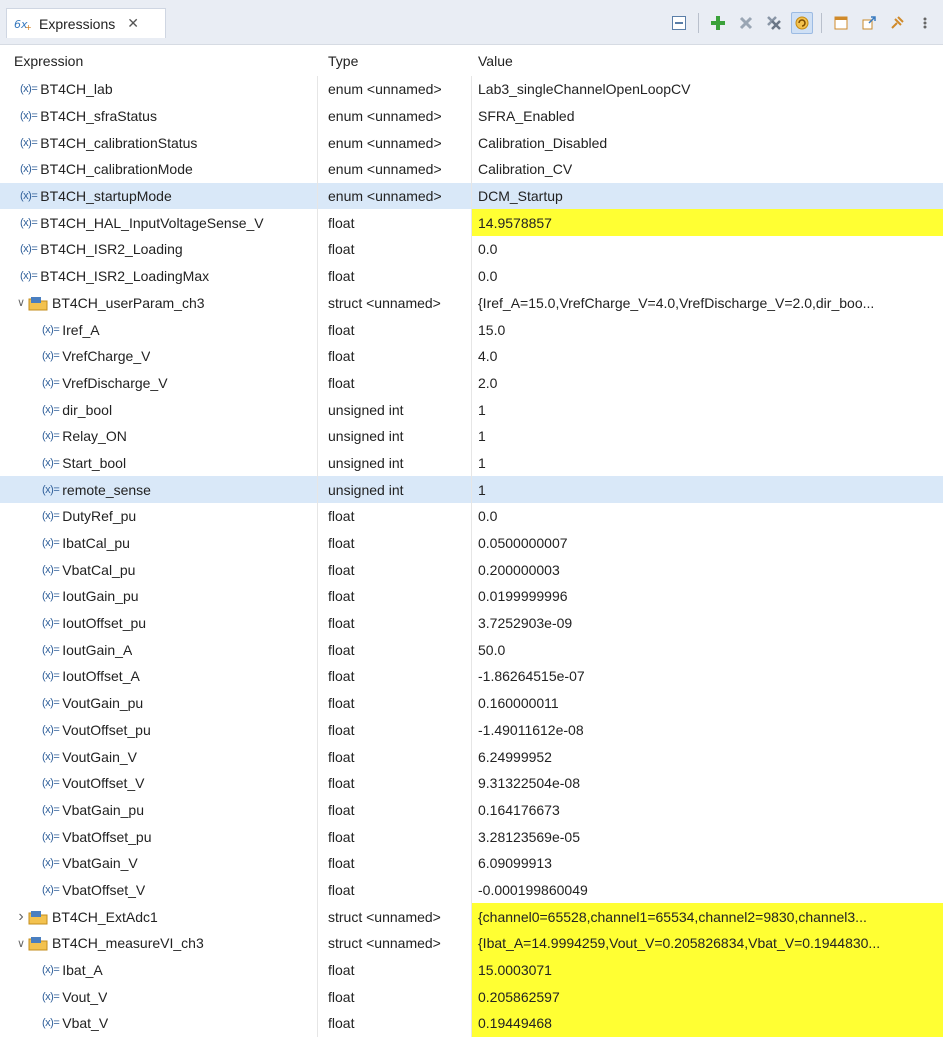 The width and height of the screenshot is (943, 1038). I want to click on tree-row: (x)= IoutGain_pu float 0.0199999996, so click(471, 596).